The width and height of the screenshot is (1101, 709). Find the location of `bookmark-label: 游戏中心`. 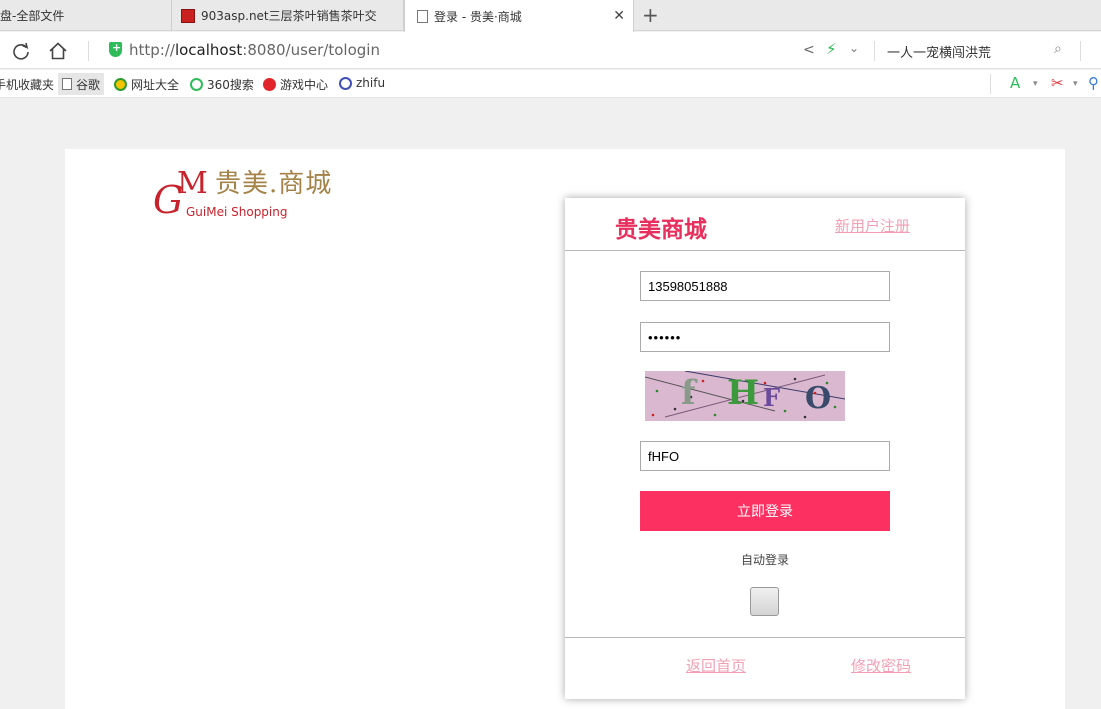

bookmark-label: 游戏中心 is located at coordinates (304, 85).